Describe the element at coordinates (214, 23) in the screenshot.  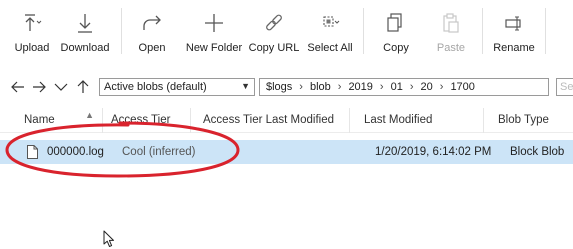
I see `plus-icon` at that location.